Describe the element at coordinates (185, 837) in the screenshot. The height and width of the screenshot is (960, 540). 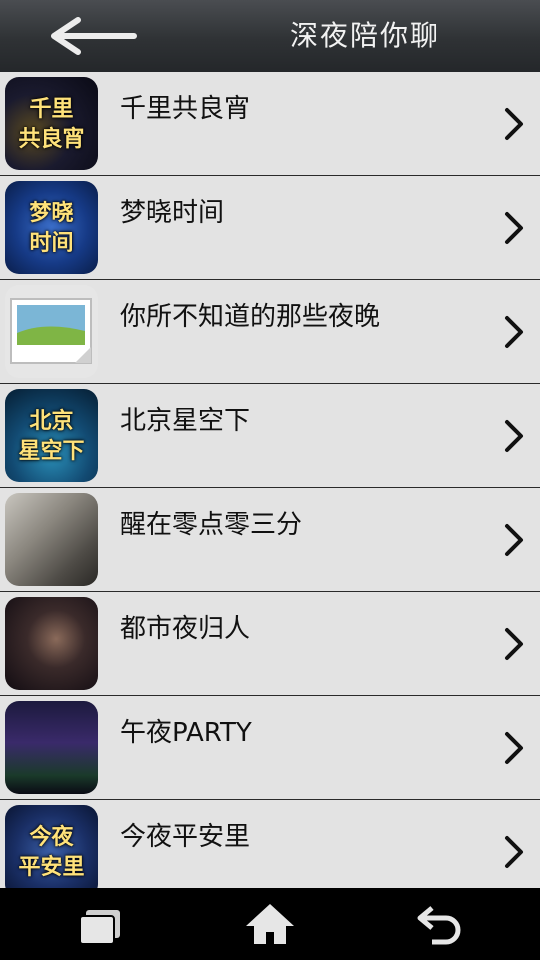
I see `list-item-label: 今夜平安里` at that location.